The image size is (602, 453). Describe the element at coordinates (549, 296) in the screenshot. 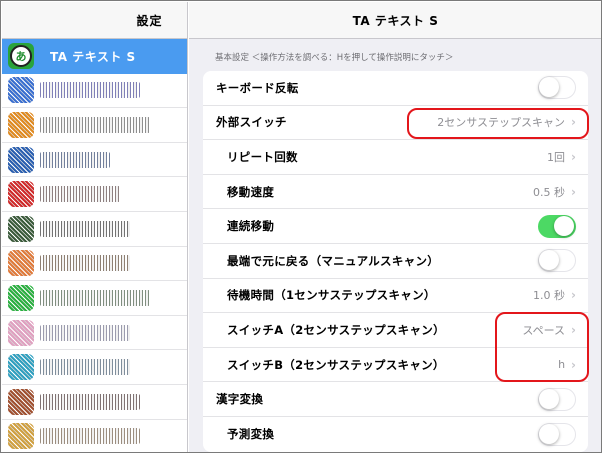

I see `row-value: 1.0 秒` at that location.